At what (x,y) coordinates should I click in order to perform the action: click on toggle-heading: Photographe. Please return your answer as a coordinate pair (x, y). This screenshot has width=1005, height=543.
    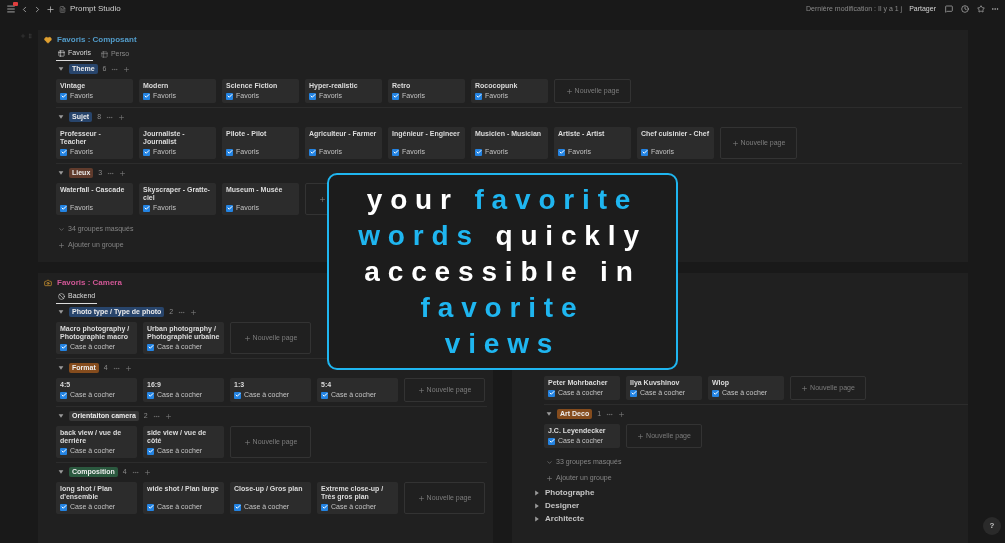
    Looking at the image, I should click on (570, 493).